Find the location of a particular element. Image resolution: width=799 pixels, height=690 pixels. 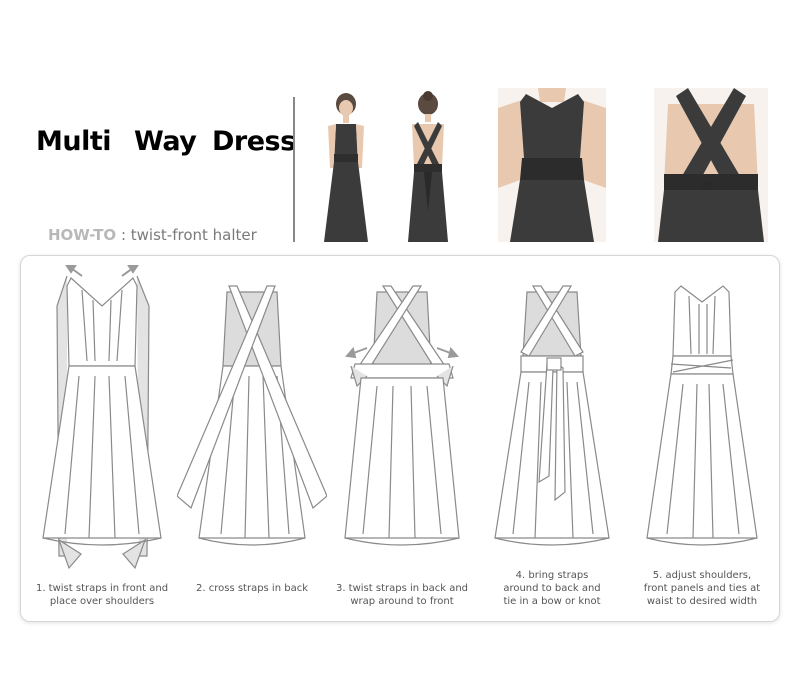

step-2: 2. cross straps in back is located at coordinates (252, 438).